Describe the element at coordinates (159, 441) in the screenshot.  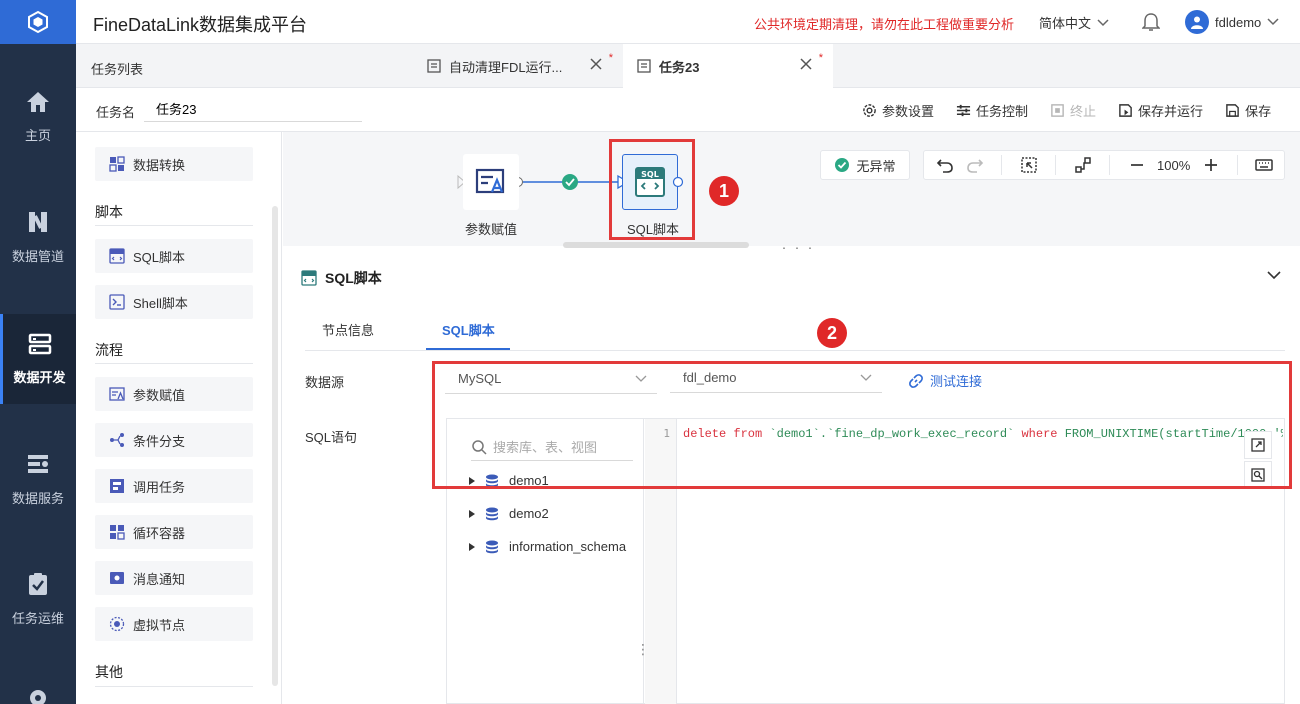
I see `palette-label: 条件分支` at that location.